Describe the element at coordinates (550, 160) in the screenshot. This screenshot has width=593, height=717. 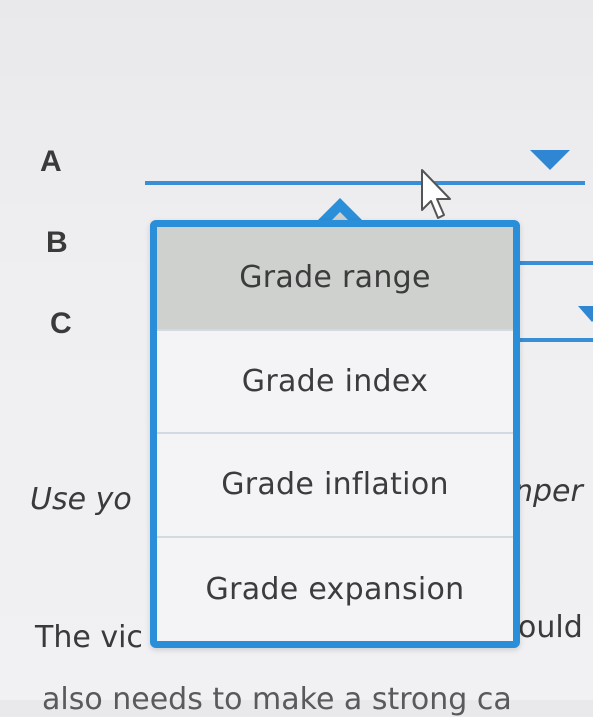
I see `dropdown-a-arrow-icon` at that location.